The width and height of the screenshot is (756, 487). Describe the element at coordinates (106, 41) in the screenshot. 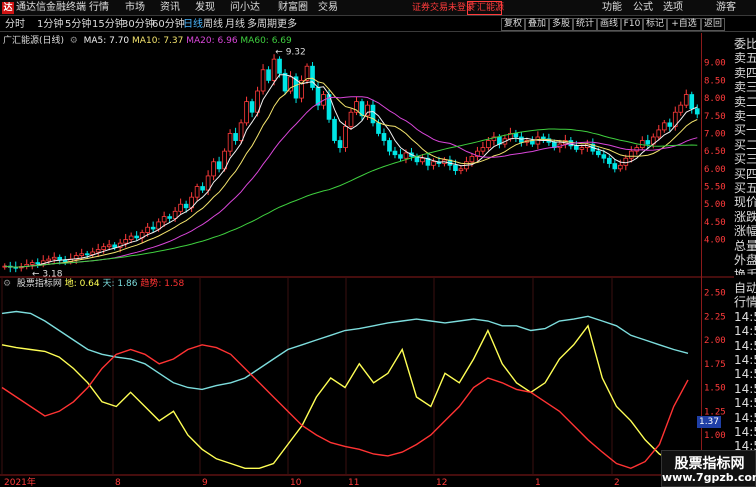

I see `ma5-label: MA5: 7.70` at that location.